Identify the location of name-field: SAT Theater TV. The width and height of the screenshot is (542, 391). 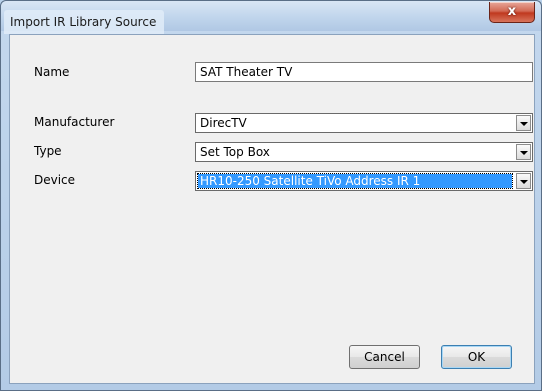
(364, 72).